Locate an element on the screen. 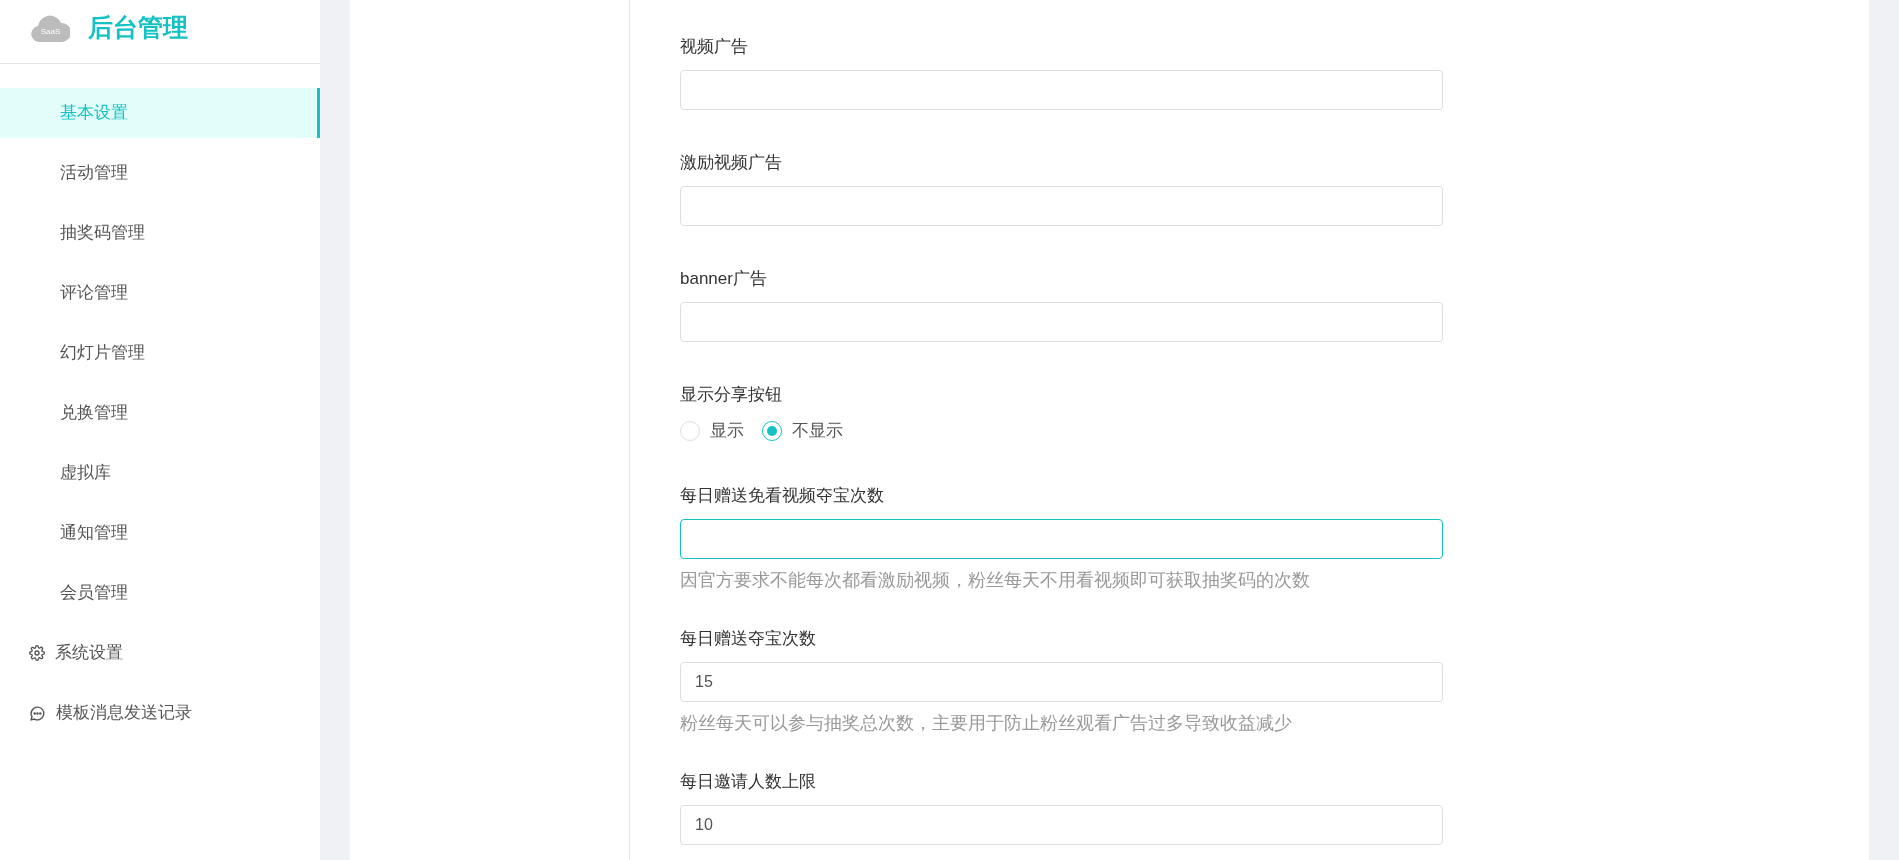  sidebar-item: 幻灯片管理 is located at coordinates (160, 353).